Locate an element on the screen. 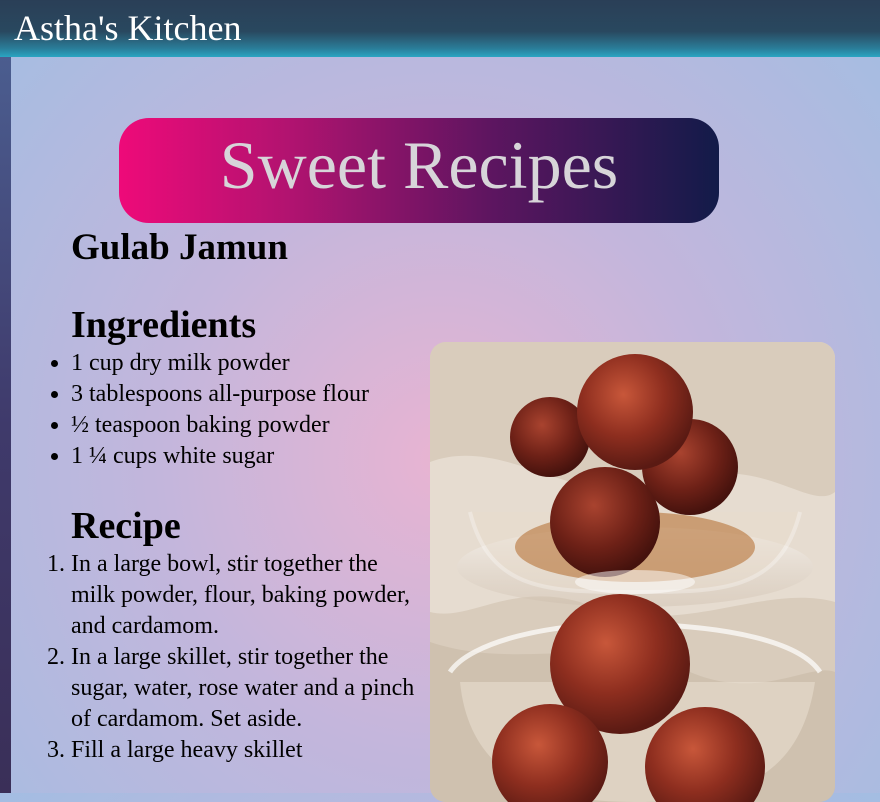  top-bar: Astha's Kitchen is located at coordinates (440, 28).